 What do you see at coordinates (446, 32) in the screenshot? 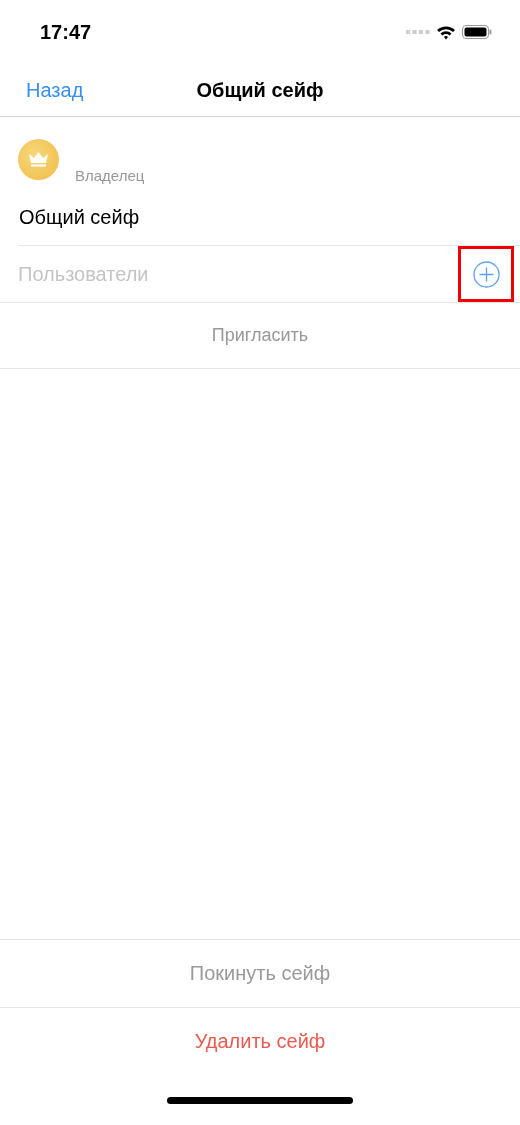
I see `wifi-icon` at bounding box center [446, 32].